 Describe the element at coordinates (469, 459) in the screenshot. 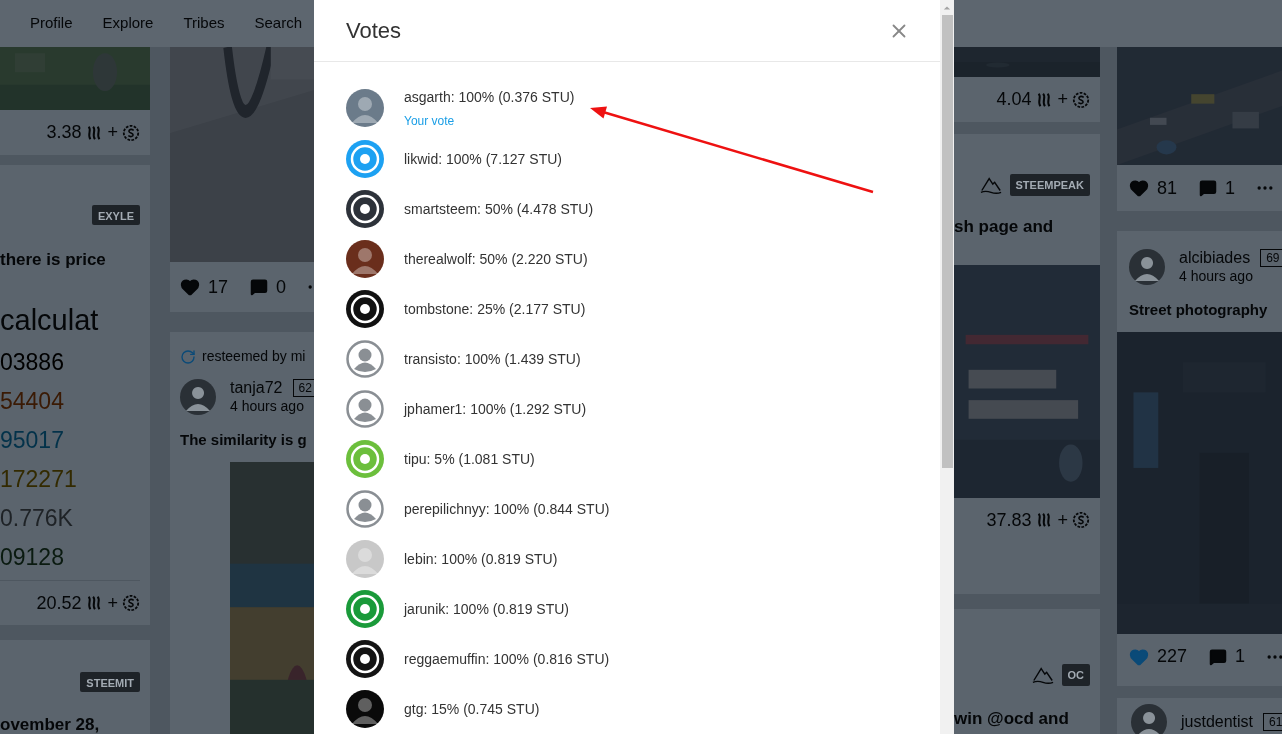

I see `voter-entry: tipu: 5% (1.081 STU)` at that location.